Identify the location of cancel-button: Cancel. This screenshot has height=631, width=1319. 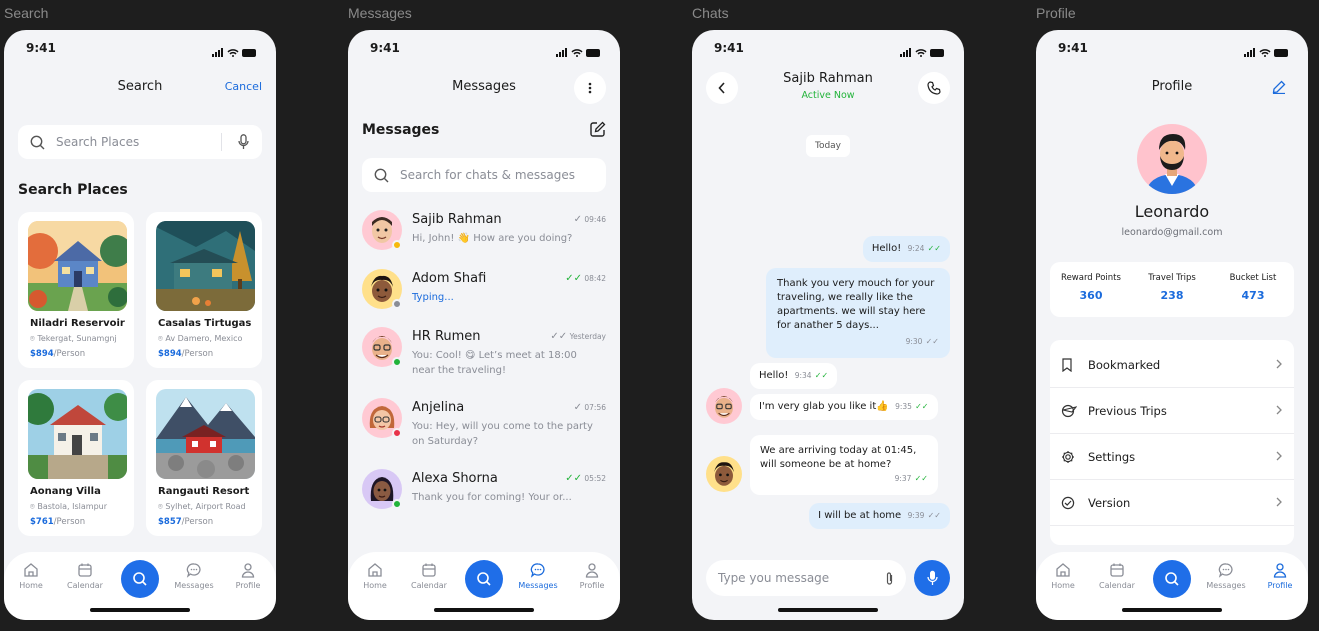
(243, 86).